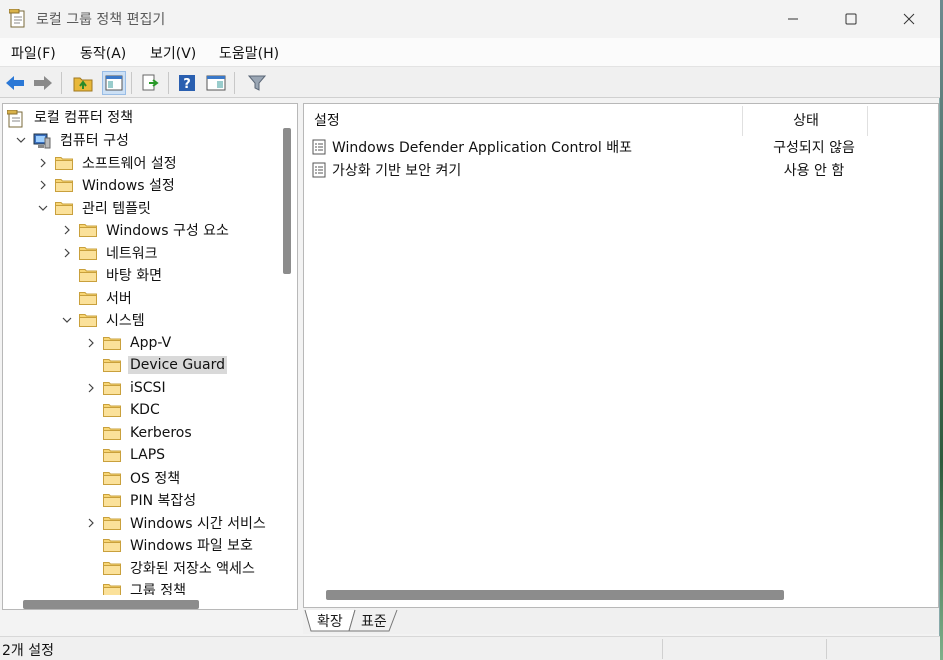 The height and width of the screenshot is (660, 943). I want to click on tree-item: KDC, so click(123, 410).